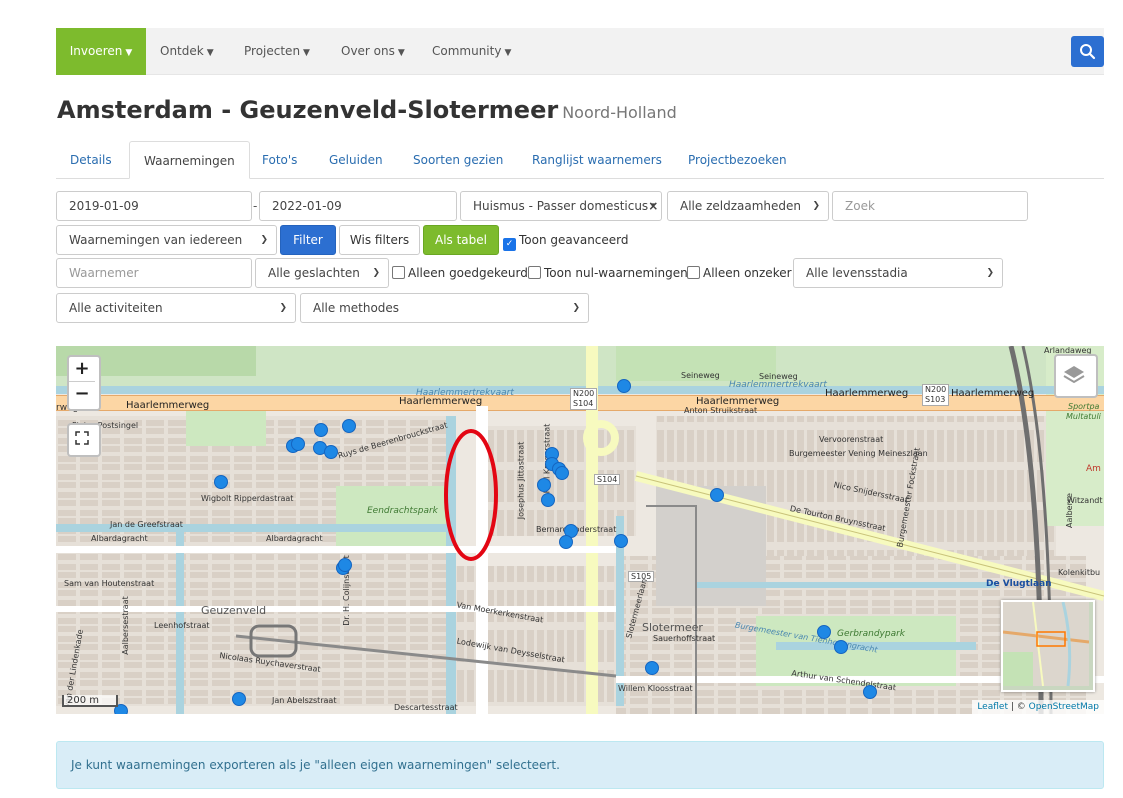 The image size is (1123, 798). I want to click on street-label: Haarlemmerweg, so click(867, 393).